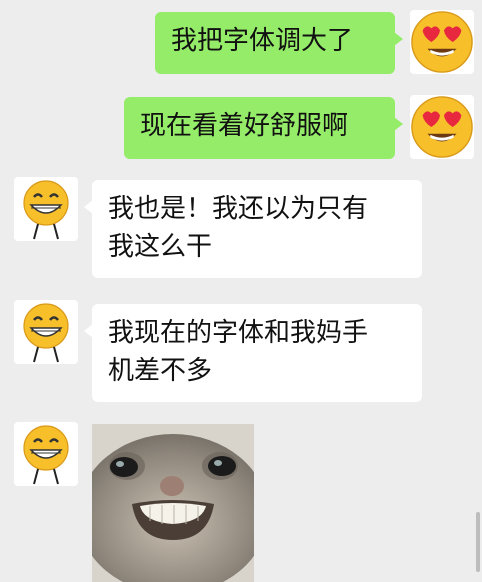 The width and height of the screenshot is (482, 582). I want to click on message-bubble: 我把字体调大了, so click(279, 43).